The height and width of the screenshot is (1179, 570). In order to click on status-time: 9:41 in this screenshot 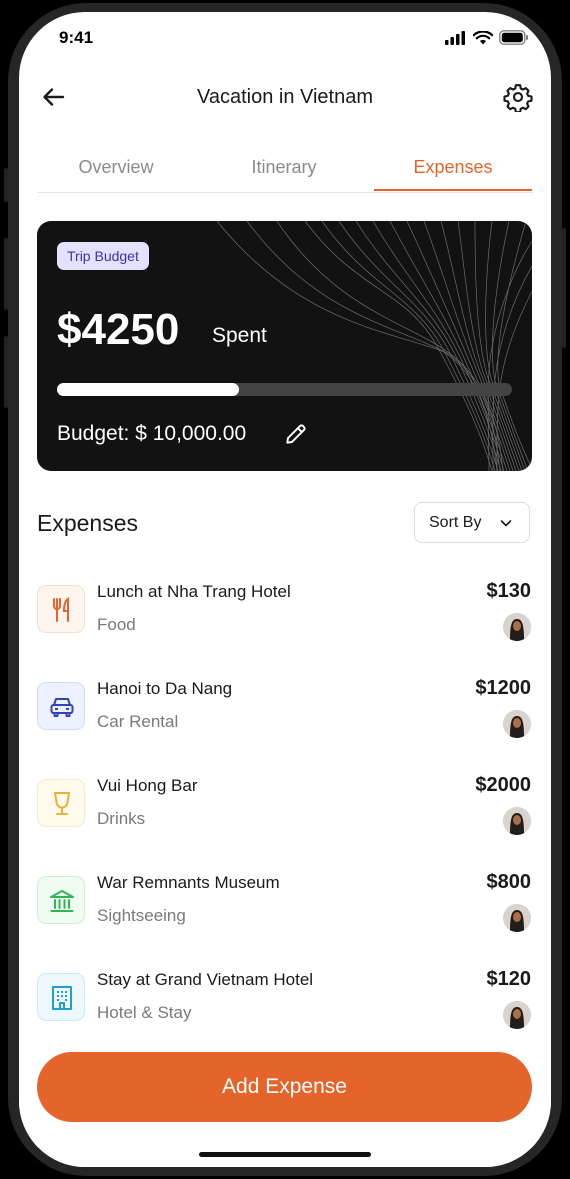, I will do `click(76, 37)`.